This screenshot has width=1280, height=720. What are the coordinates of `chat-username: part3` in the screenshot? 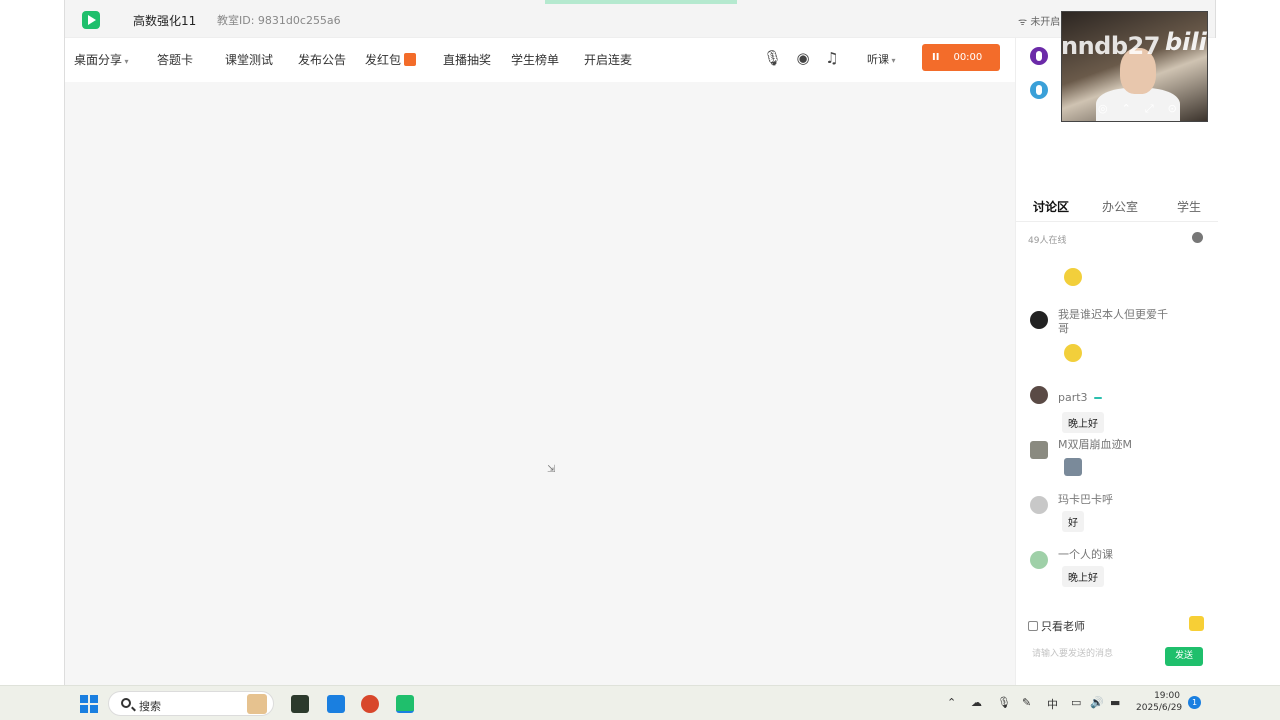 It's located at (1117, 398).